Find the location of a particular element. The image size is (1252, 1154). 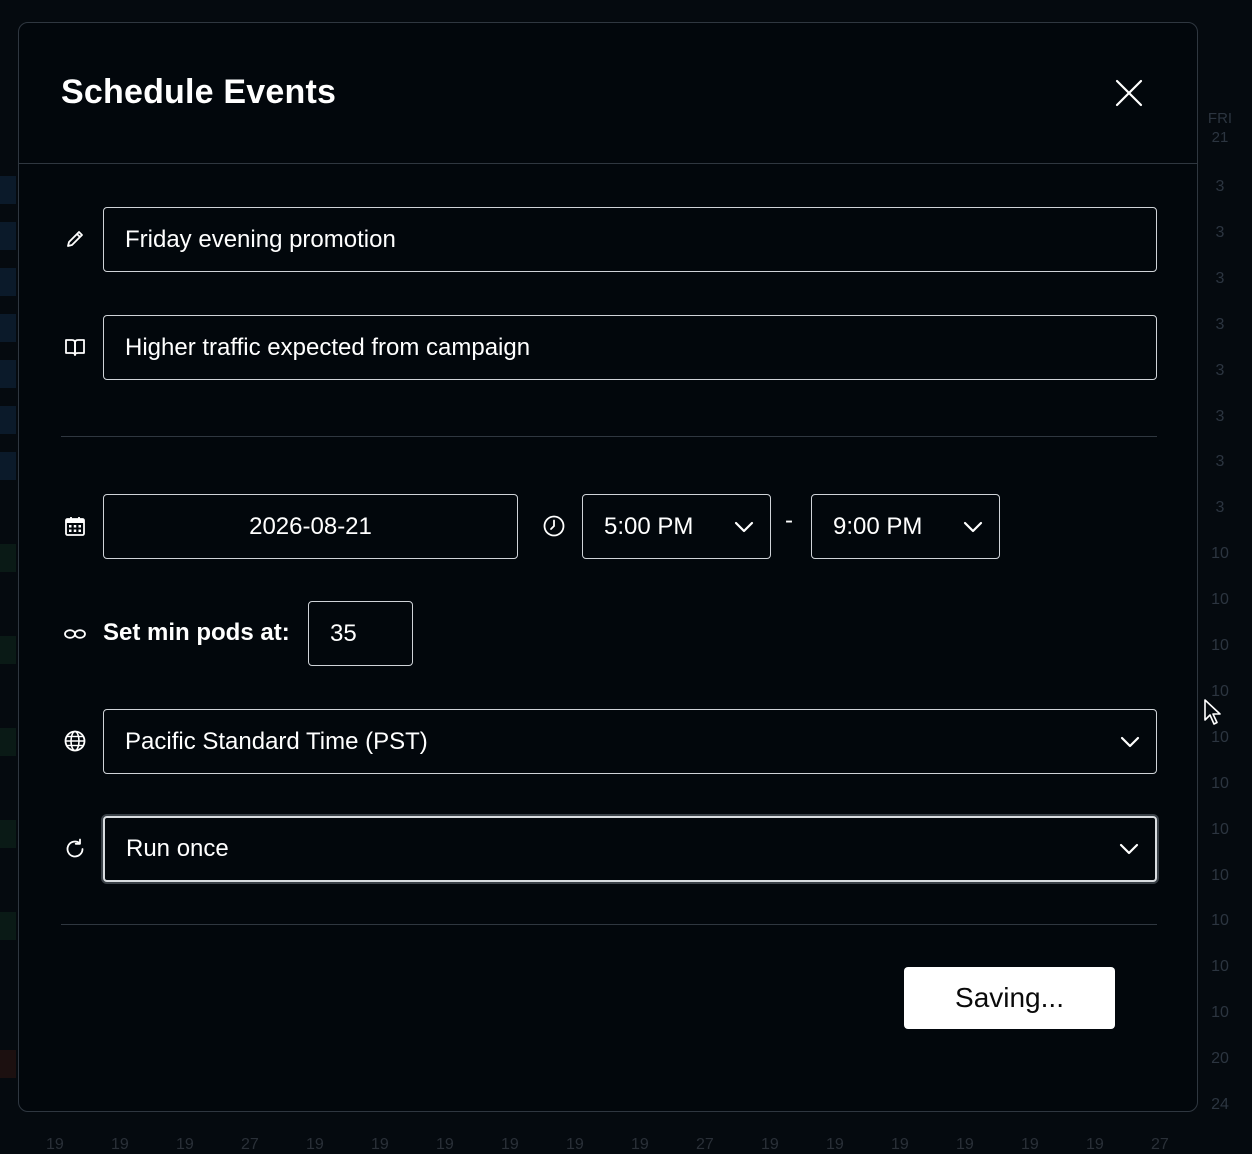

event-name-input: Friday evening promotion is located at coordinates (630, 239).